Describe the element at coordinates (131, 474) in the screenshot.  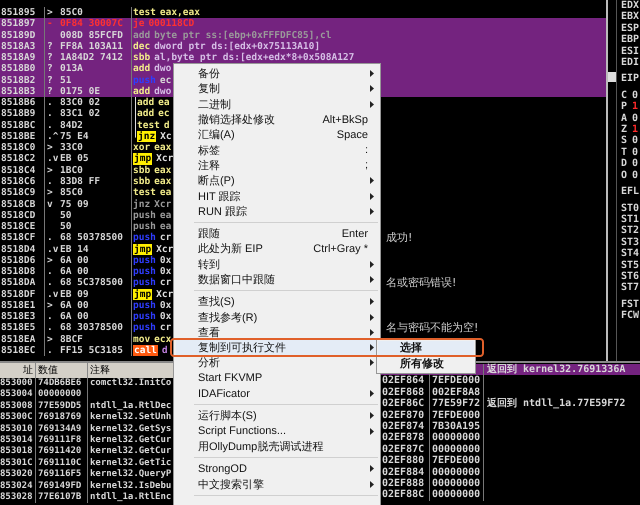
I see `comment-cell: kernel32.QueryP` at that location.